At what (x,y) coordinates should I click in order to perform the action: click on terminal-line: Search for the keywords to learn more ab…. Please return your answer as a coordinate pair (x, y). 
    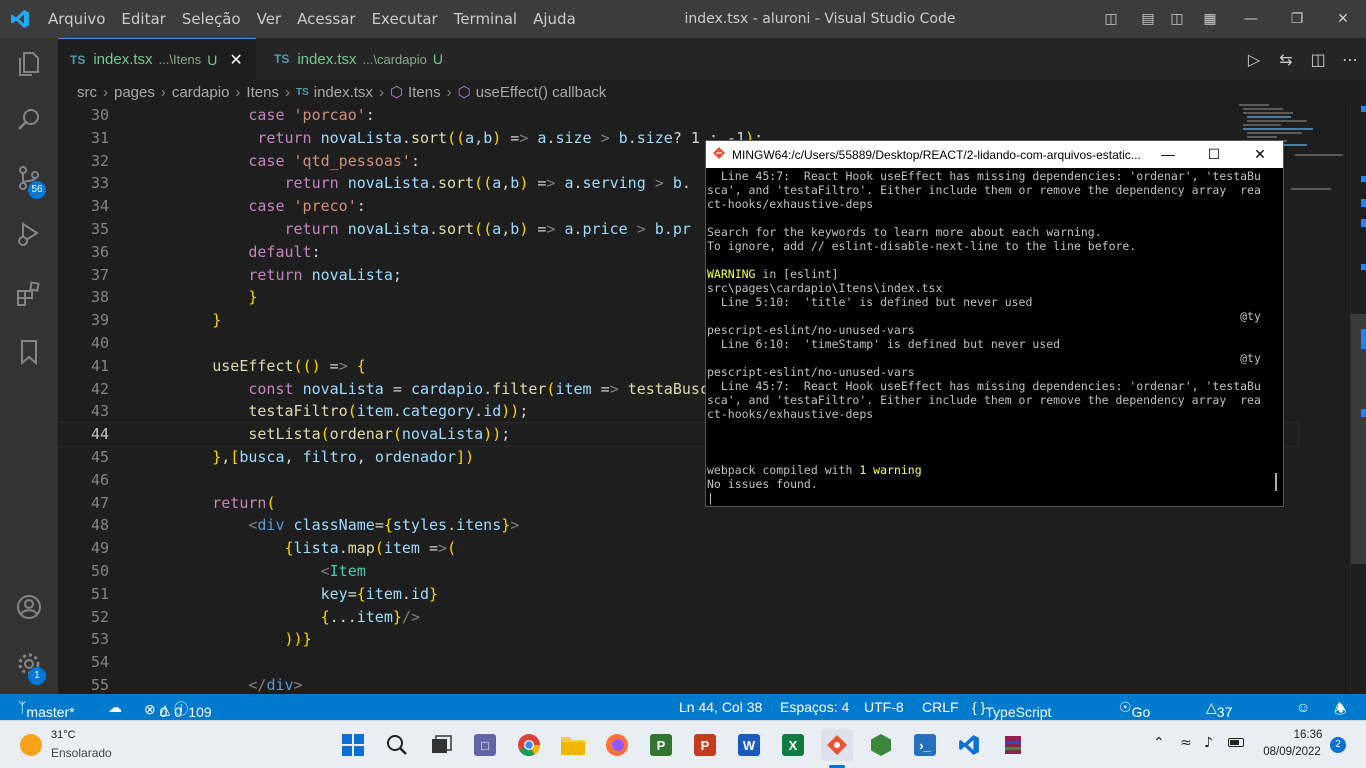
    Looking at the image, I should click on (904, 232).